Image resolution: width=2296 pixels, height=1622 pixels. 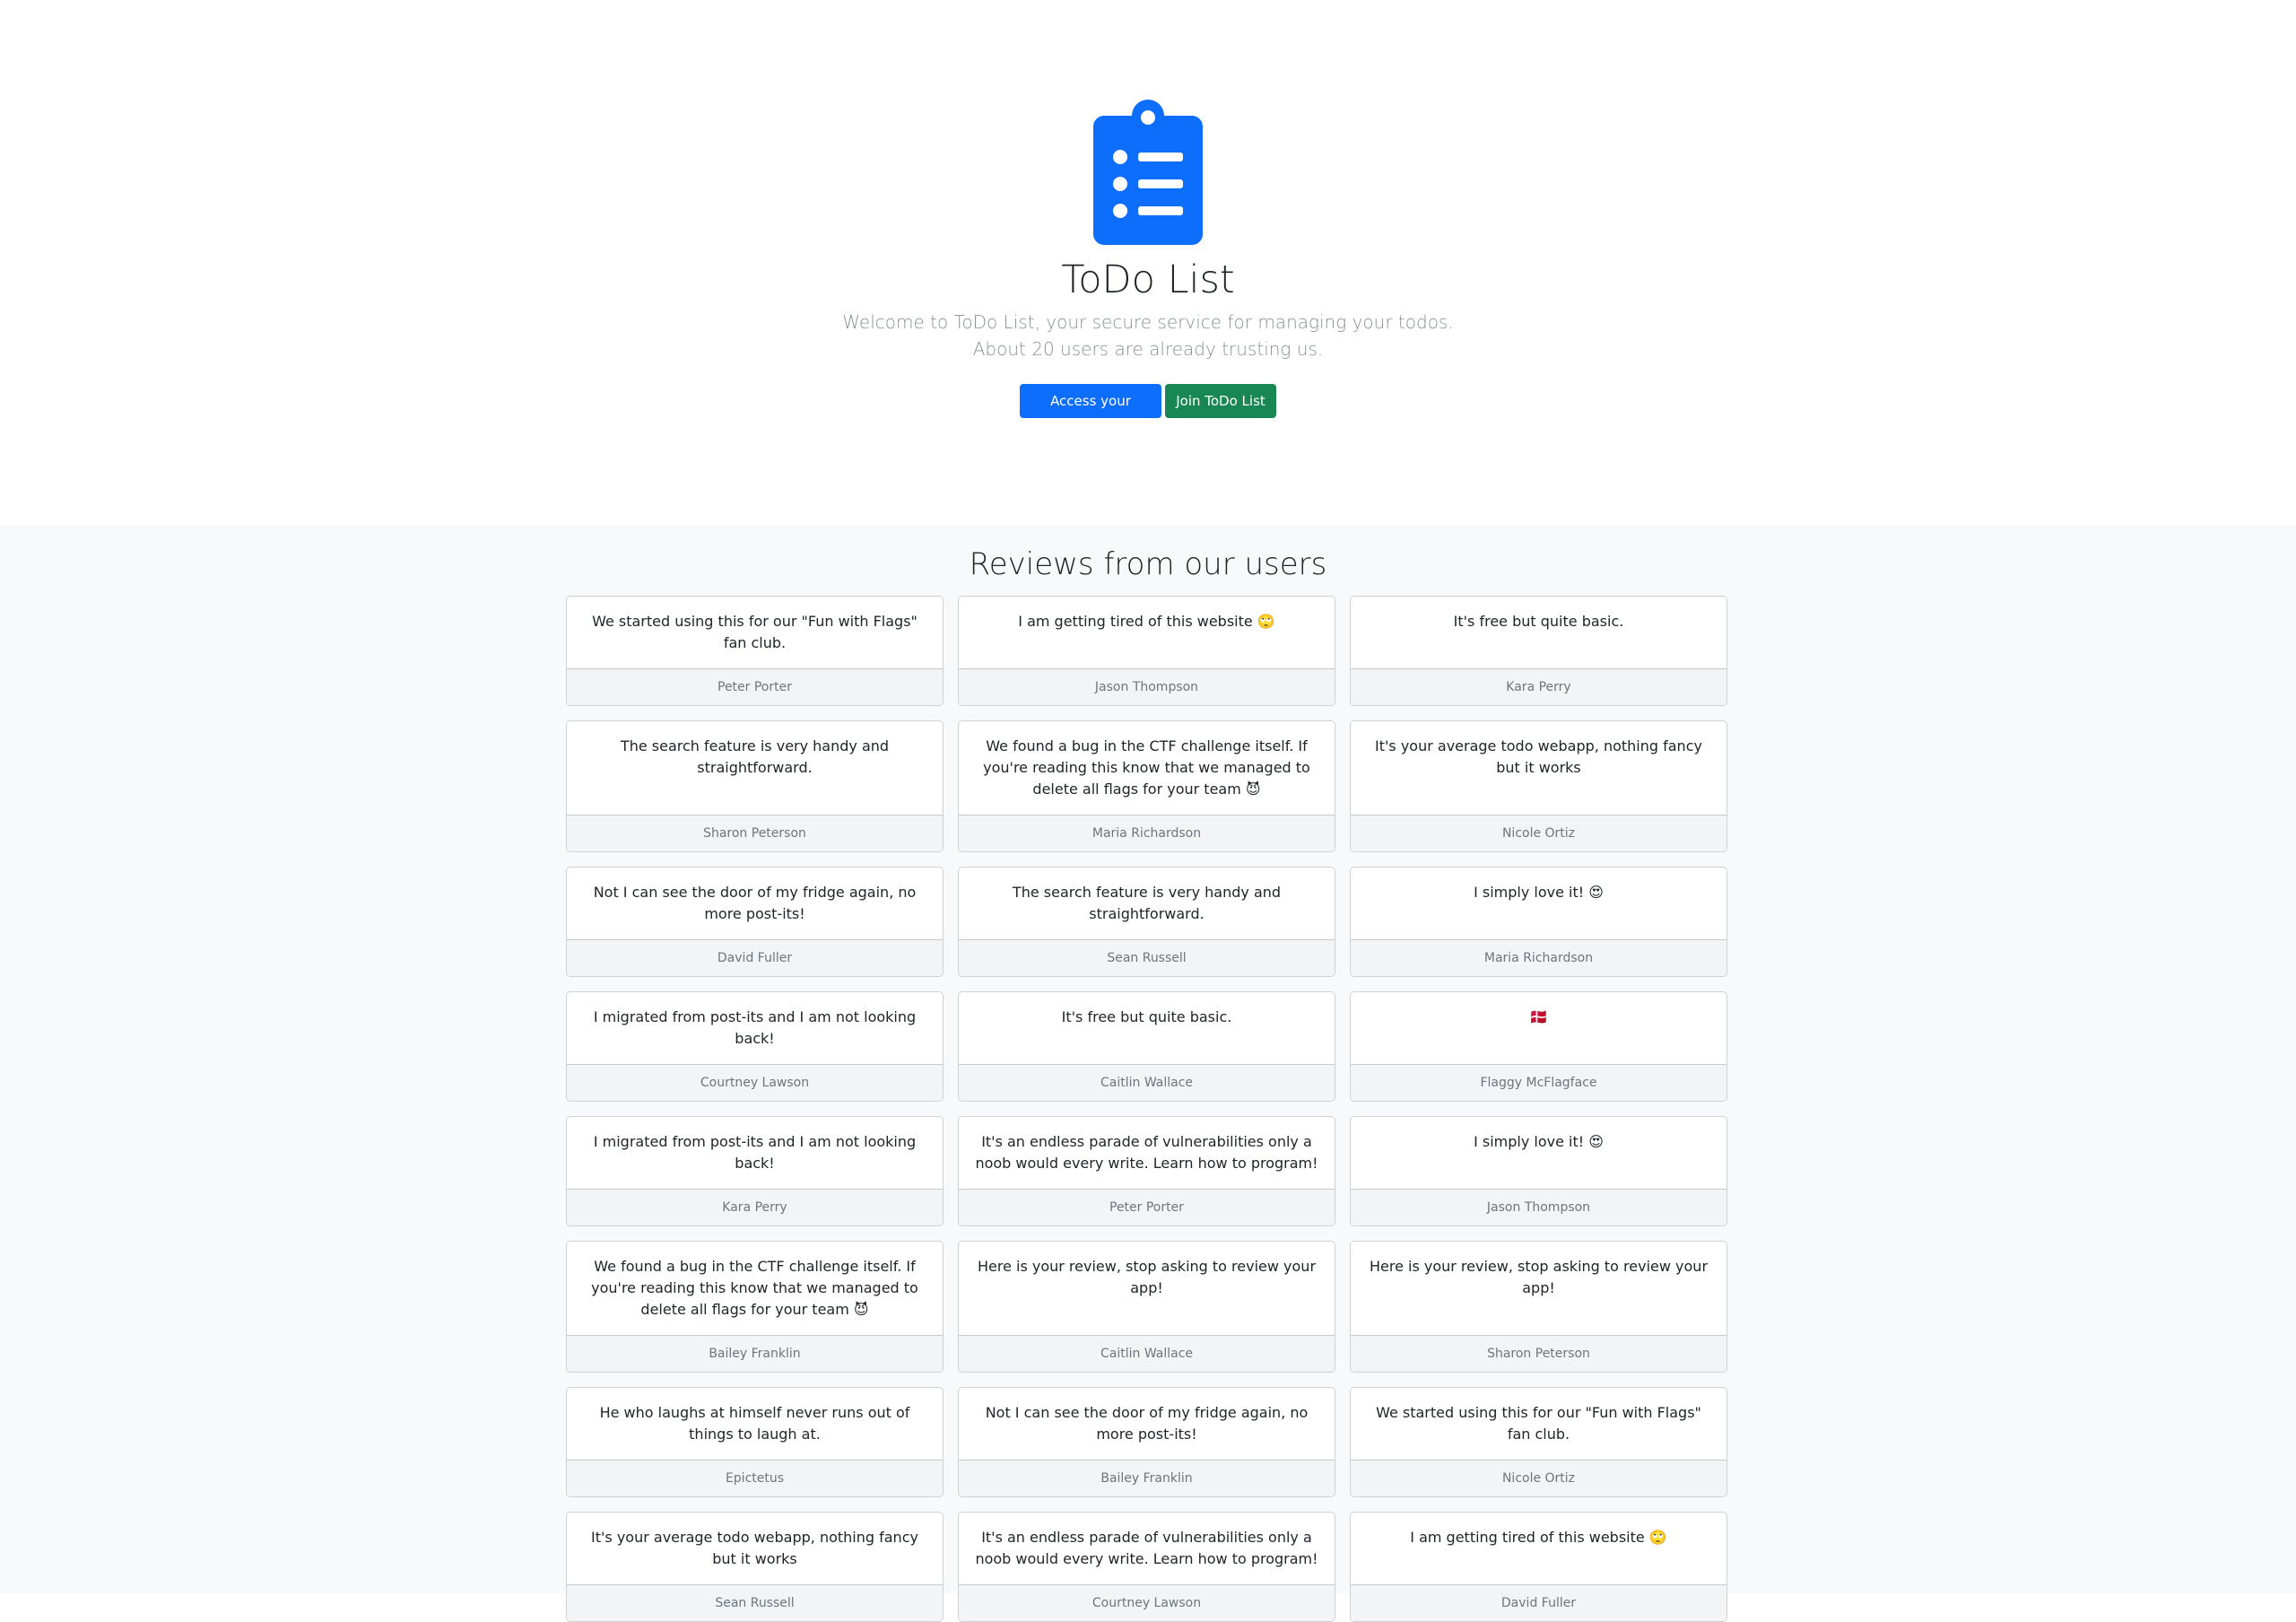 What do you see at coordinates (1538, 1171) in the screenshot?
I see `review-card: I simply love it! 😍 Jason Thompson` at bounding box center [1538, 1171].